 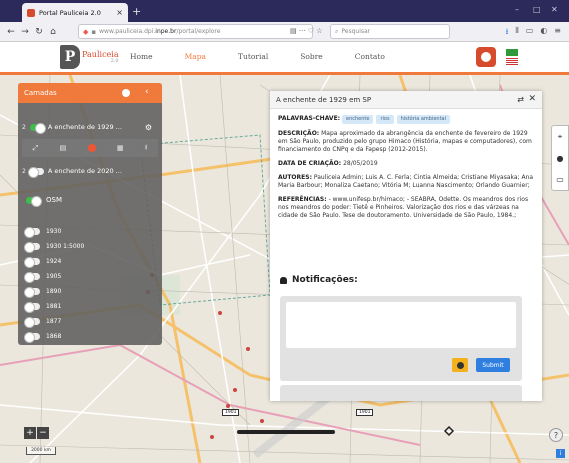 I want to click on help-button: ?, so click(x=556, y=435).